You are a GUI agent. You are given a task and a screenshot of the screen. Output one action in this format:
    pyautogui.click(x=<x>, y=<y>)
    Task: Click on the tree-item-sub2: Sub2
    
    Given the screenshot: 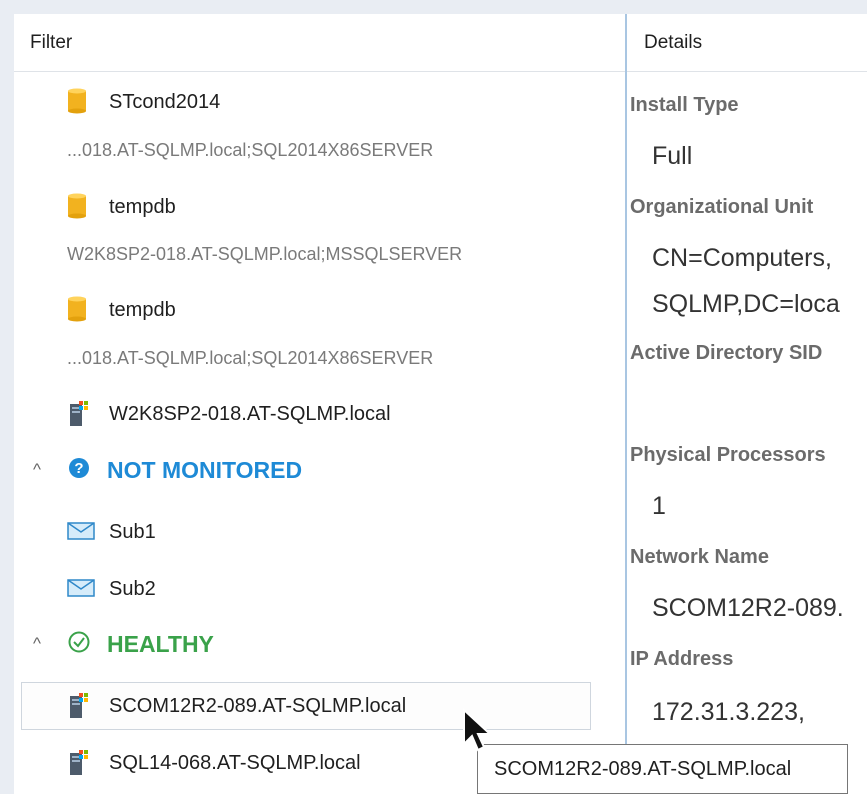 What is the action you would take?
    pyautogui.click(x=319, y=589)
    